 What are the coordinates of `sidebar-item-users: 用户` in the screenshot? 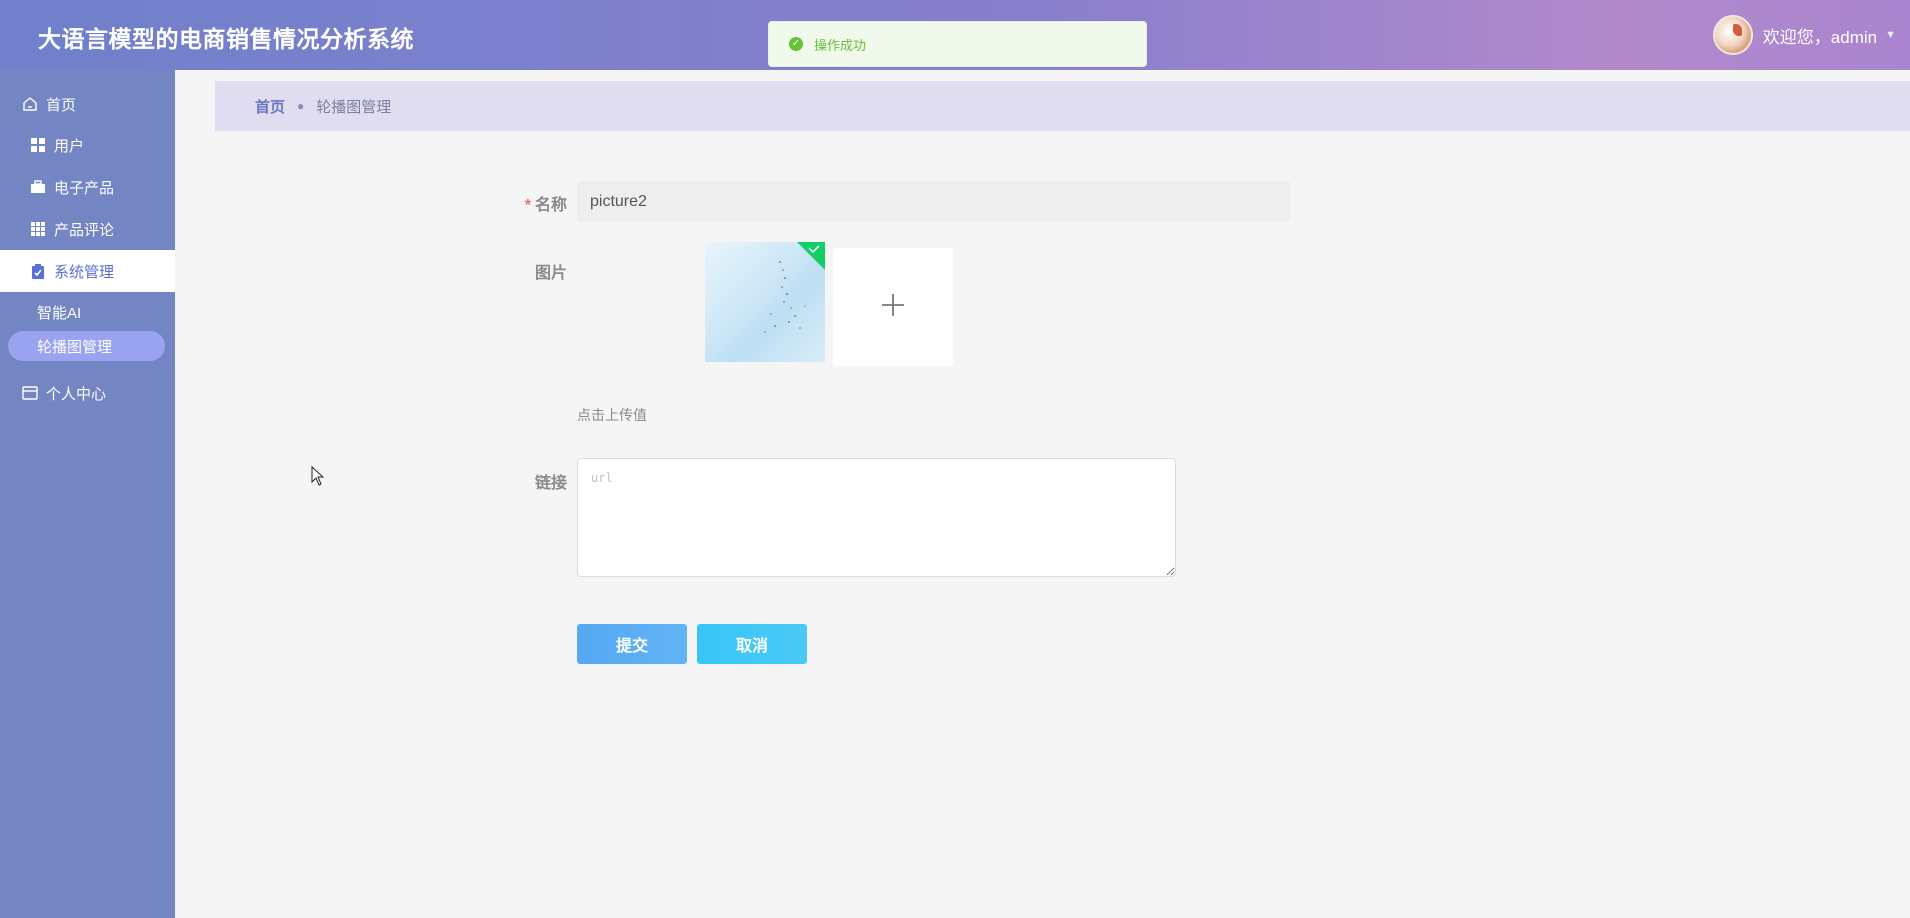 It's located at (87, 145).